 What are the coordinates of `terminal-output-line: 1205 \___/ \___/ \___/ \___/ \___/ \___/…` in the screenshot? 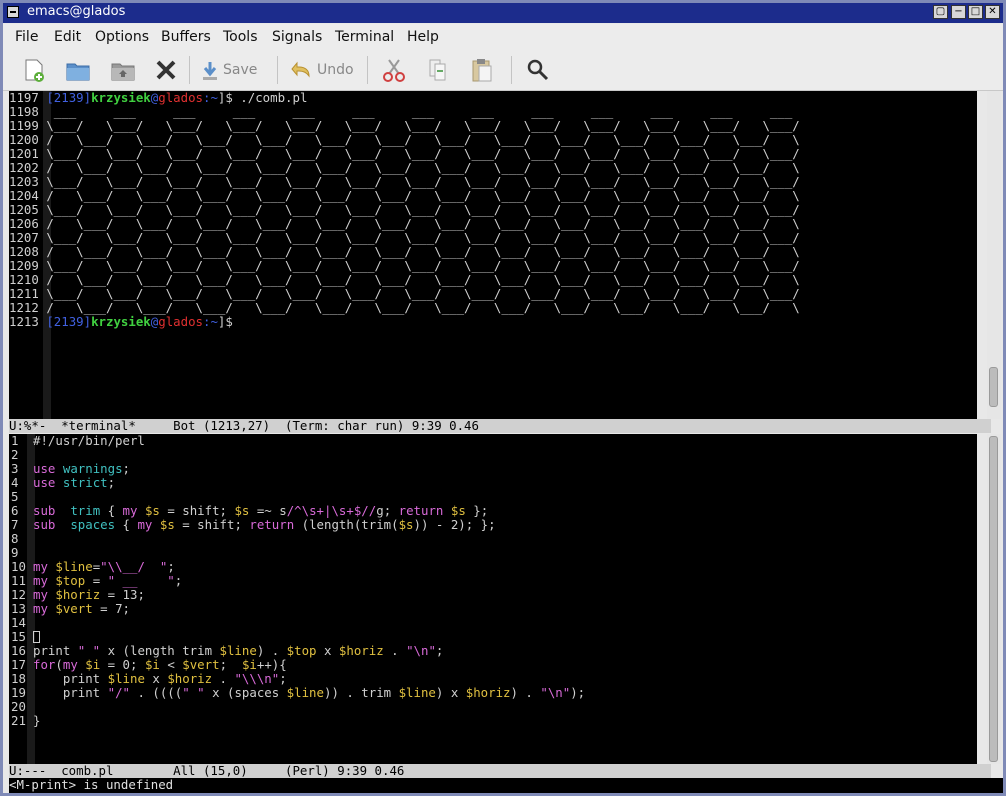 It's located at (404, 210).